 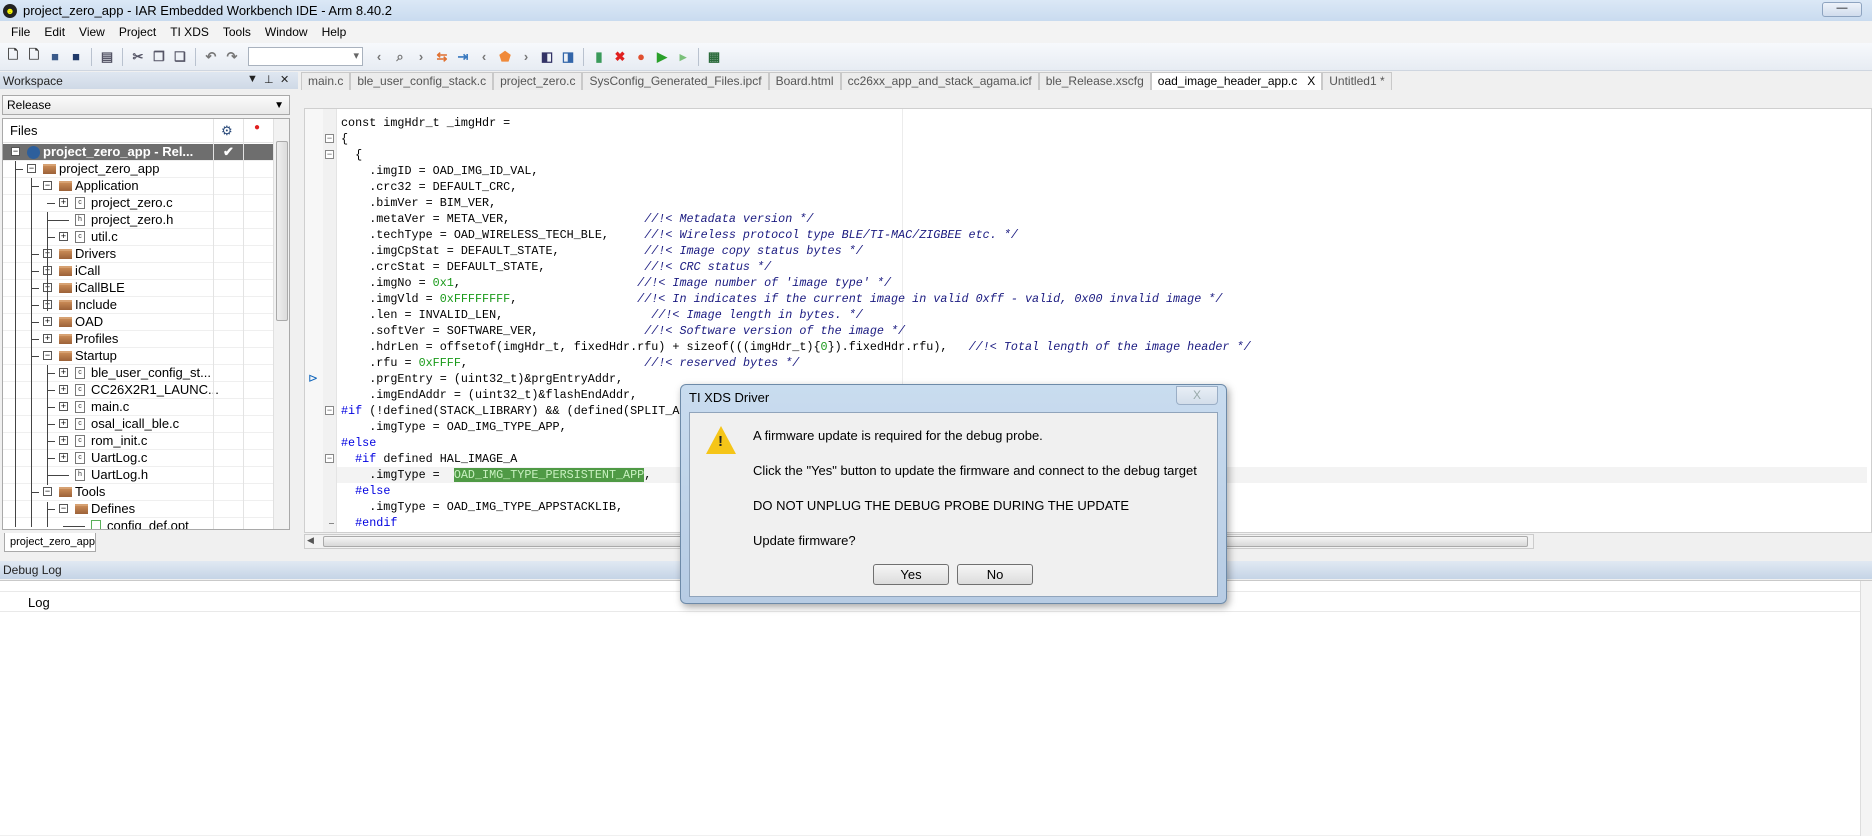 What do you see at coordinates (683, 57) in the screenshot?
I see `debug-without-download-icon: ▸` at bounding box center [683, 57].